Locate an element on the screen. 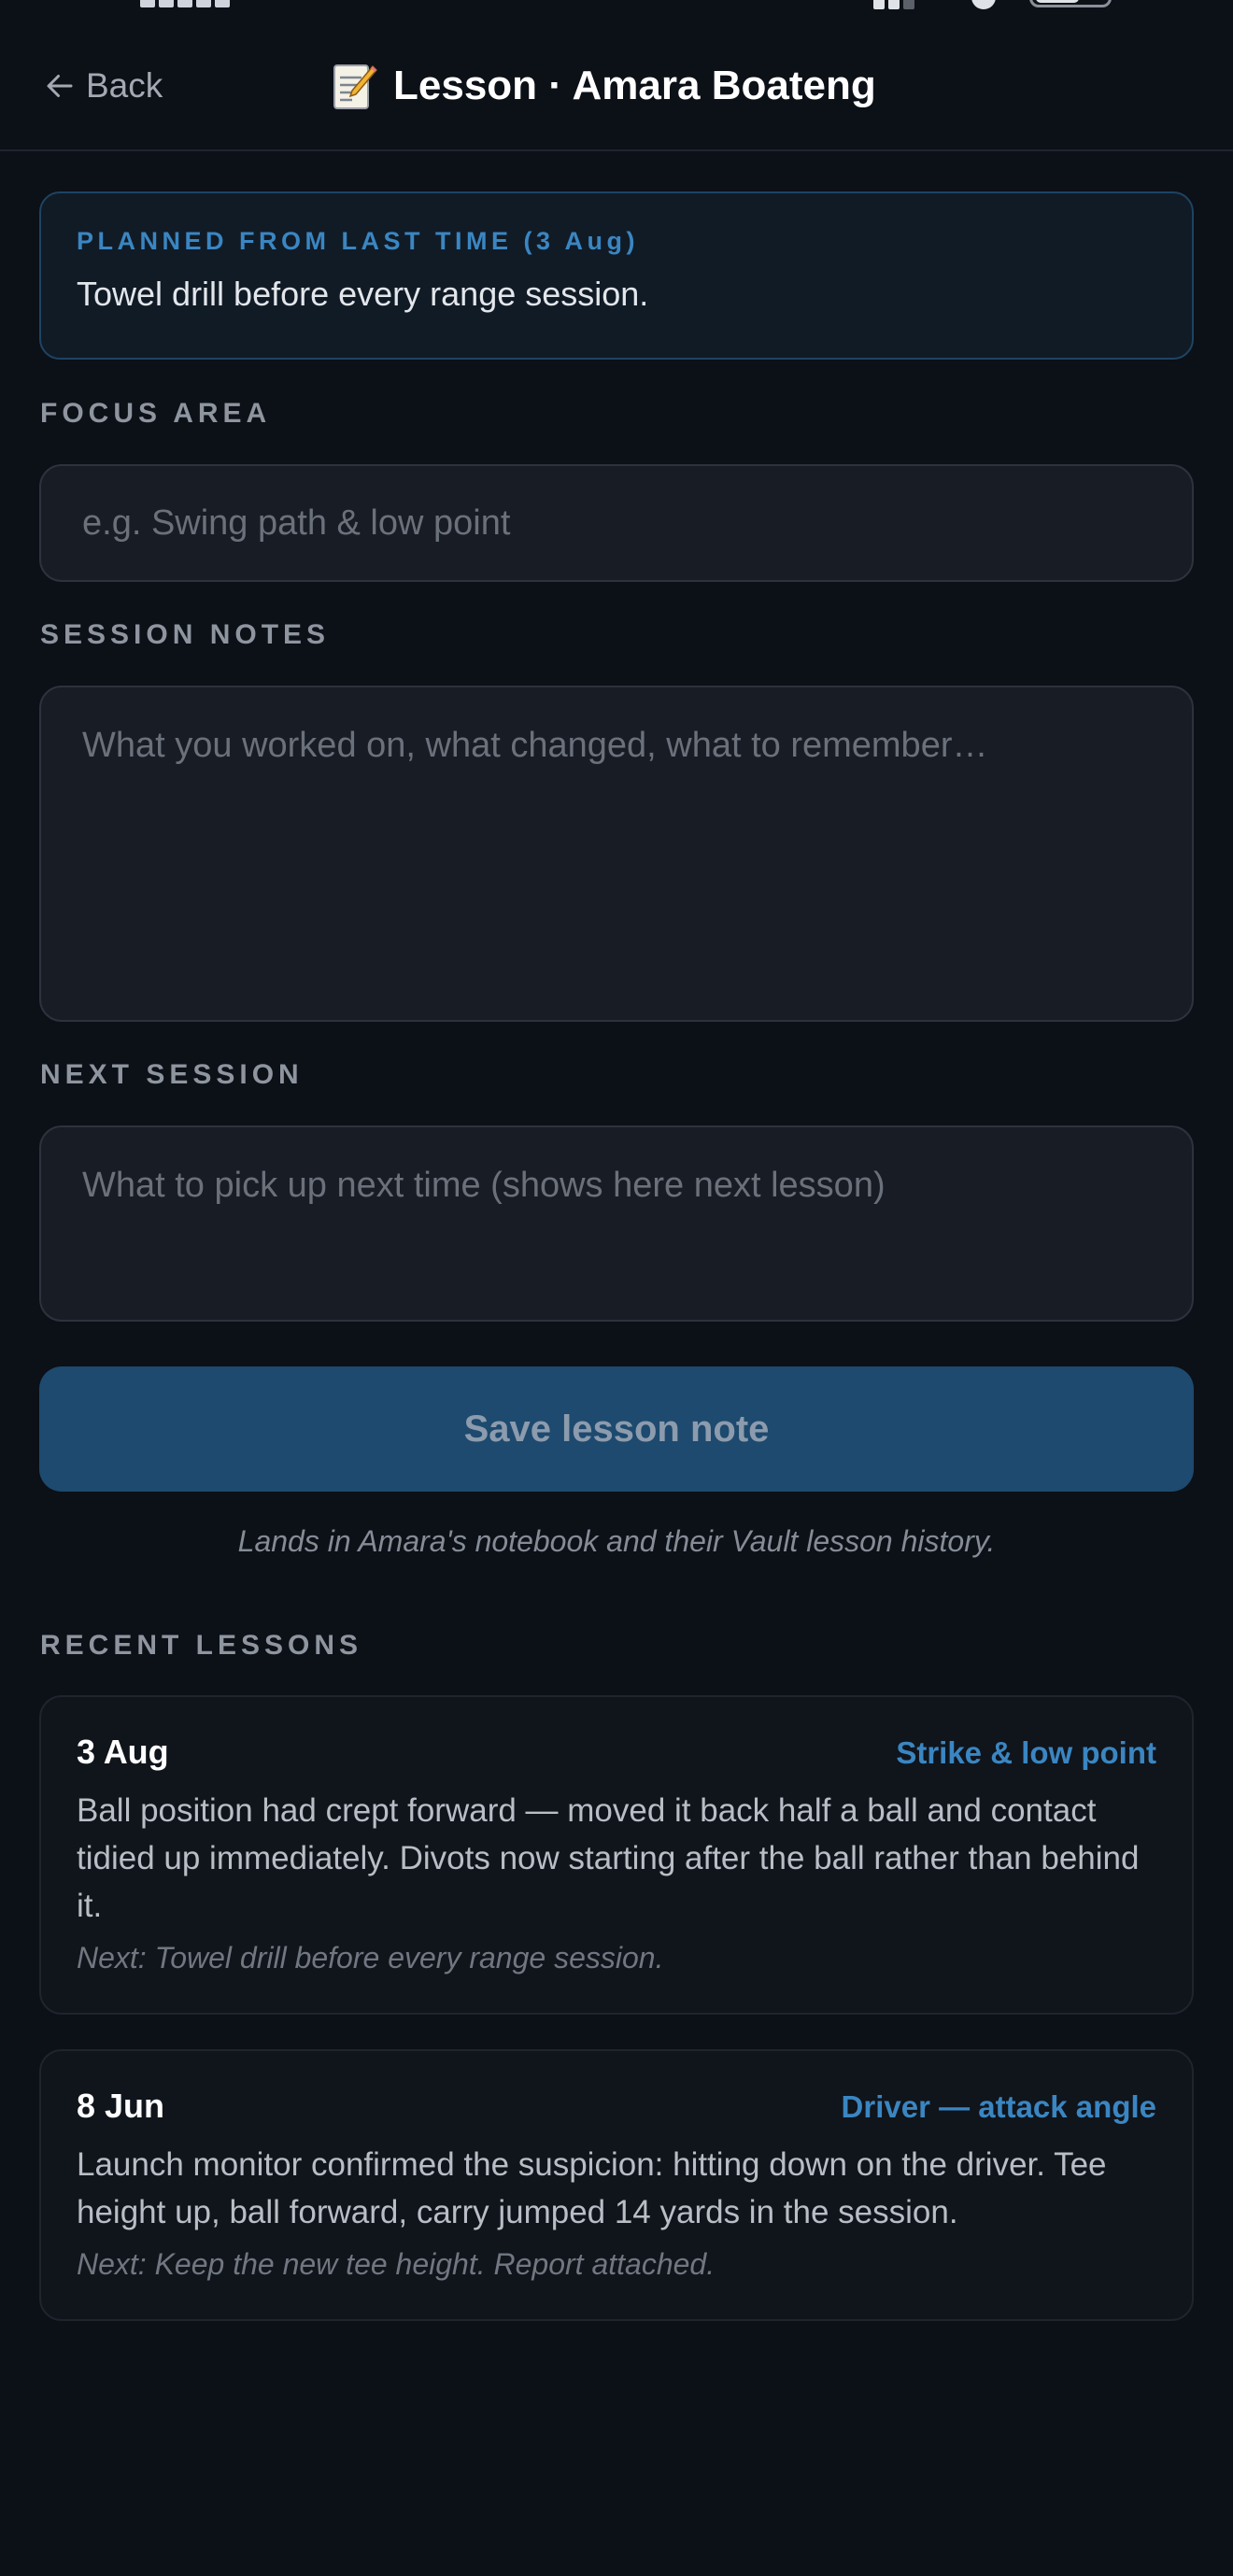  status-bar is located at coordinates (616, 9).